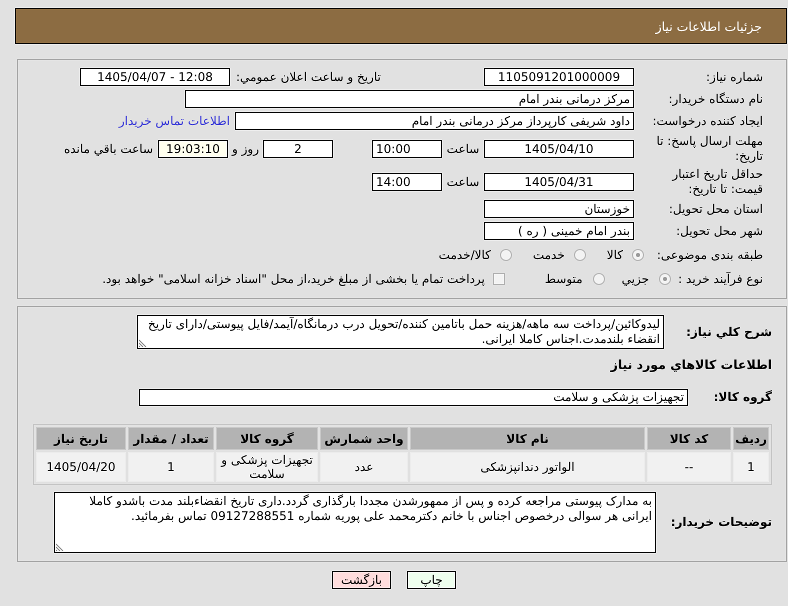  I want to click on field-label: توضیحات خریدار:, so click(721, 522).